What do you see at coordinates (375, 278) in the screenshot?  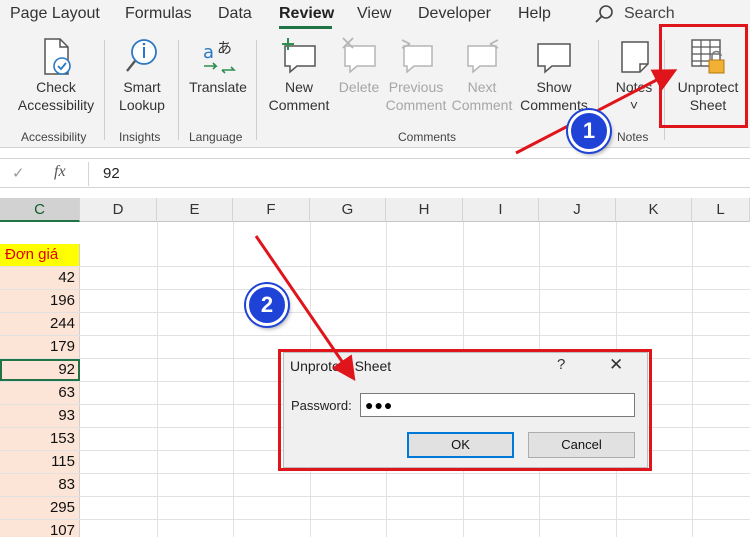 I see `table-row: 42` at bounding box center [375, 278].